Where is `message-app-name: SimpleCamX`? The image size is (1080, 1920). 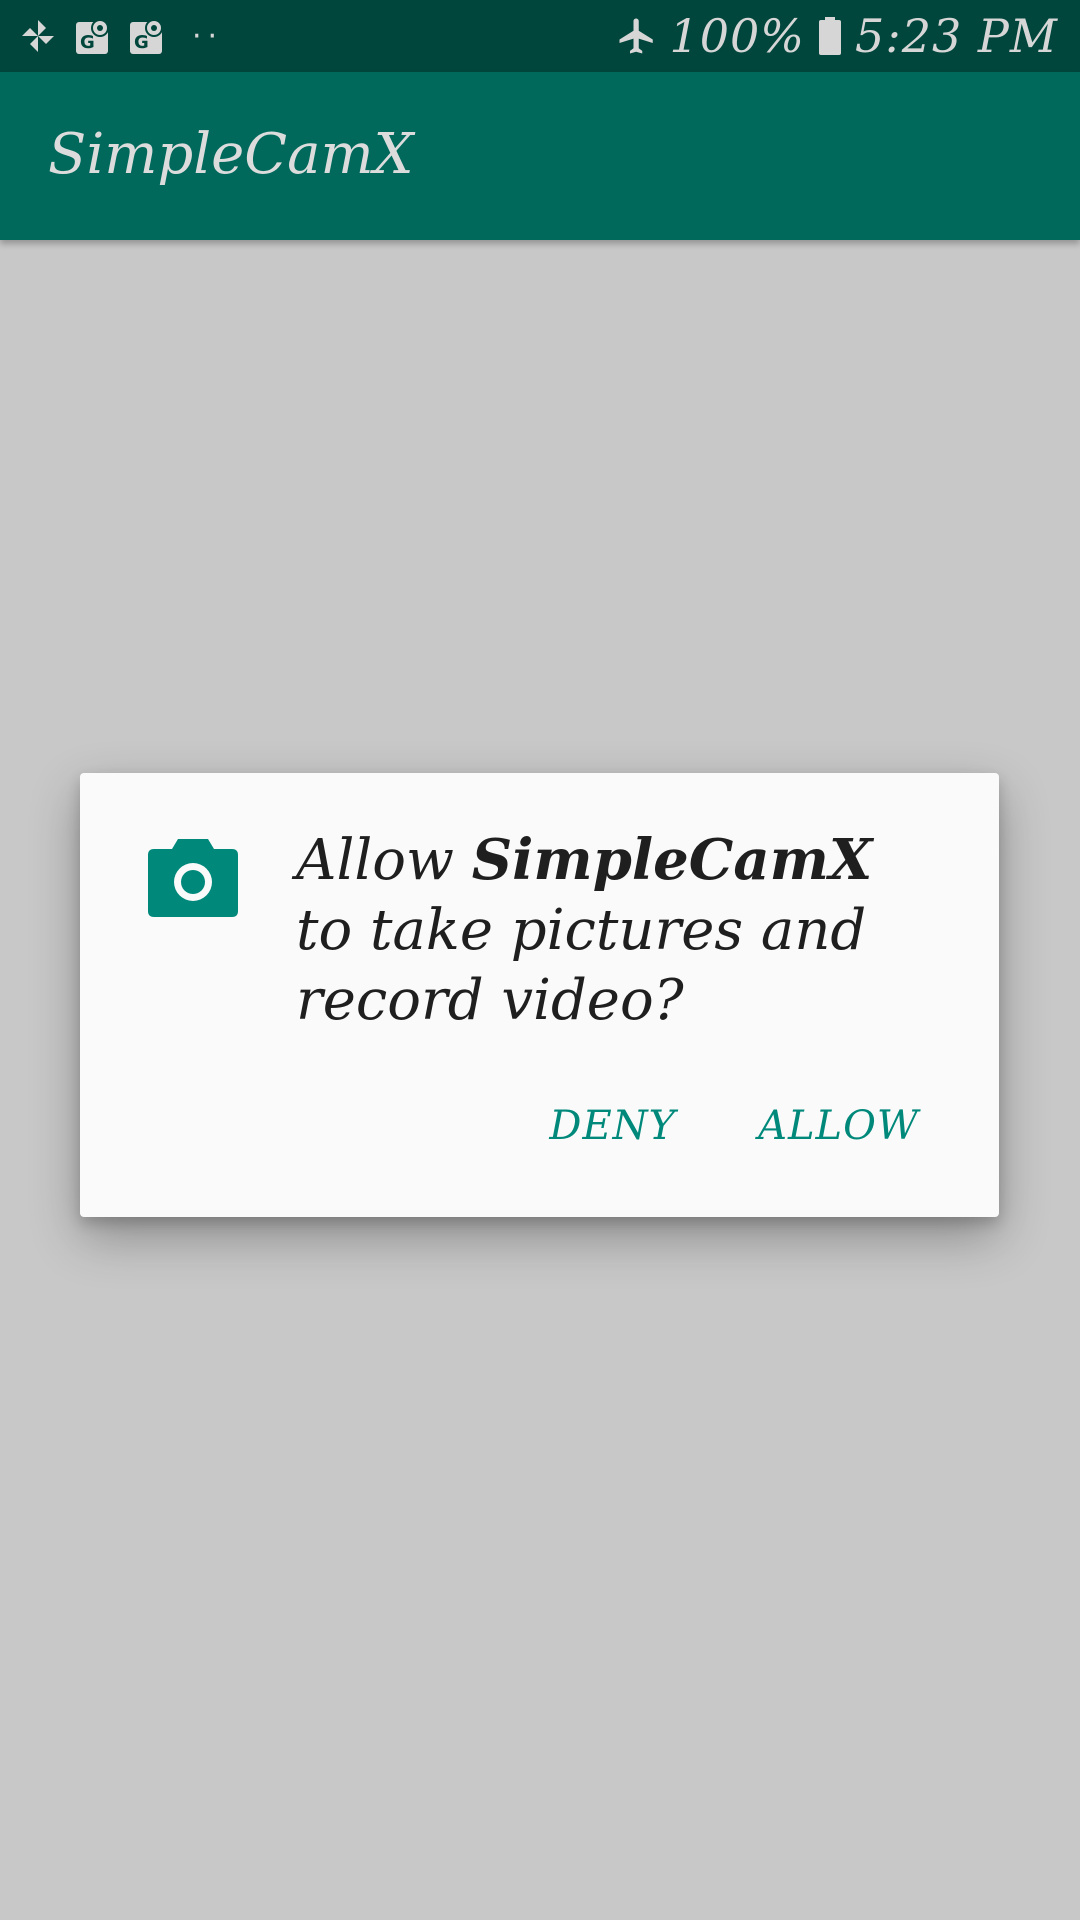
message-app-name: SimpleCamX is located at coordinates (672, 860).